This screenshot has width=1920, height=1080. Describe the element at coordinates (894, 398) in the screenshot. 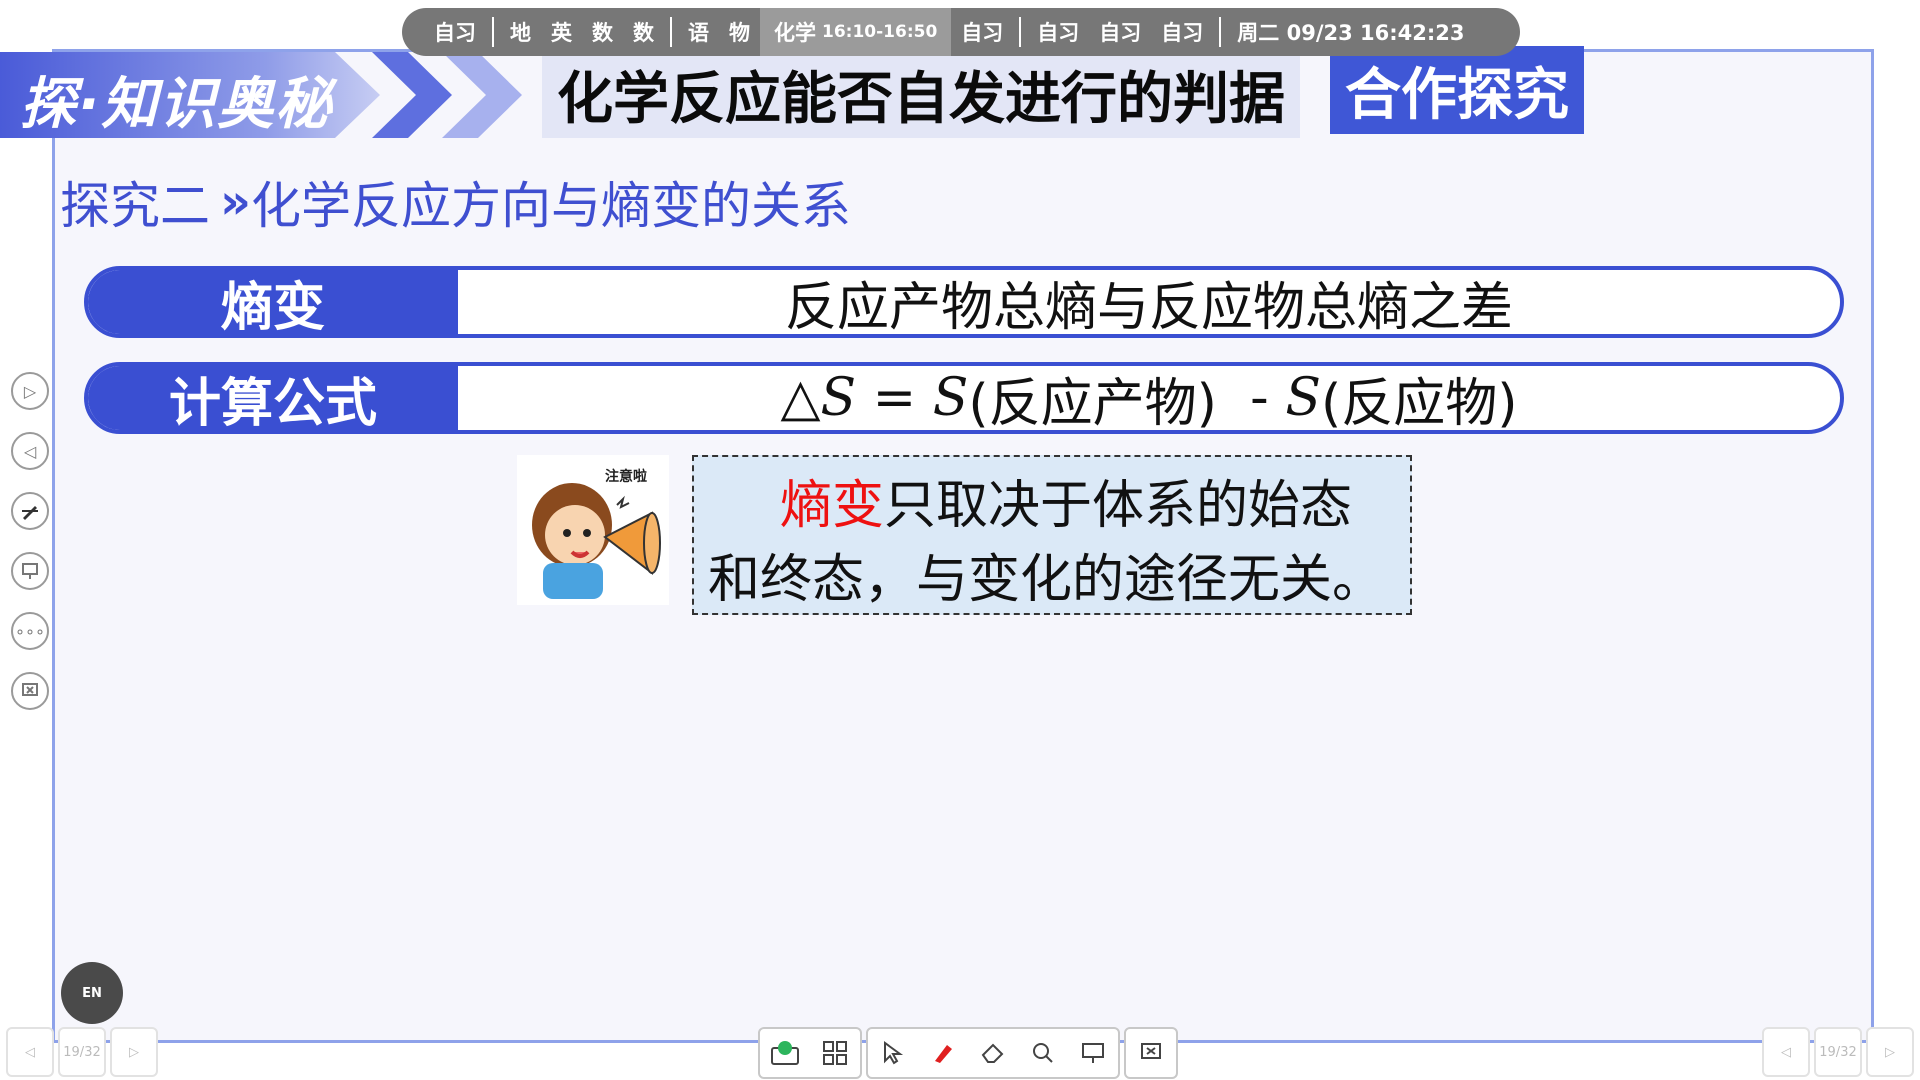

I see `formula-eq: =` at that location.